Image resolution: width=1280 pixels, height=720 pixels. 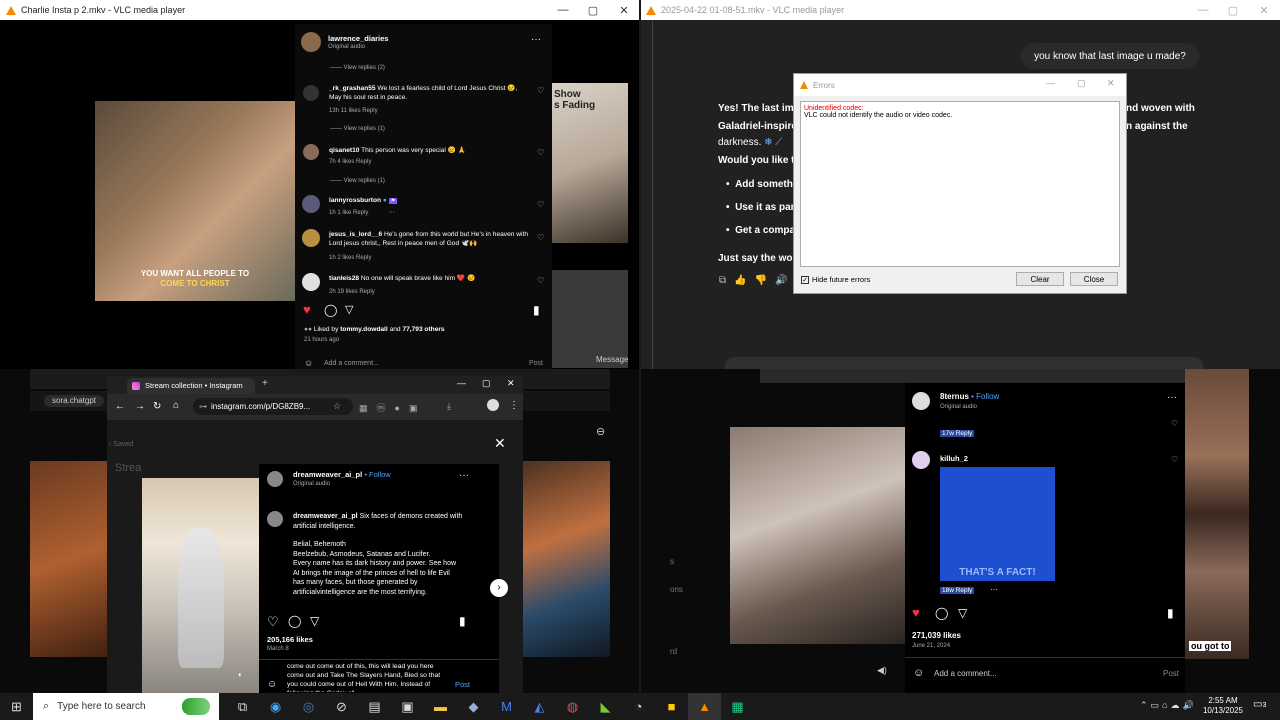 I want to click on app-icon: ▤, so click(x=374, y=706).